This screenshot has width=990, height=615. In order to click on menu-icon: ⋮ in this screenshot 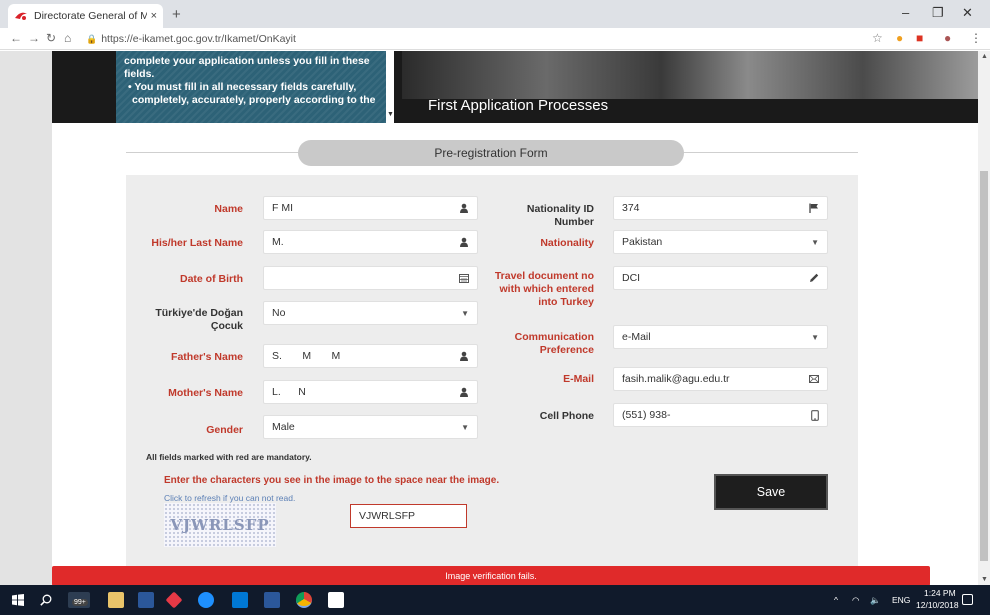, I will do `click(976, 38)`.